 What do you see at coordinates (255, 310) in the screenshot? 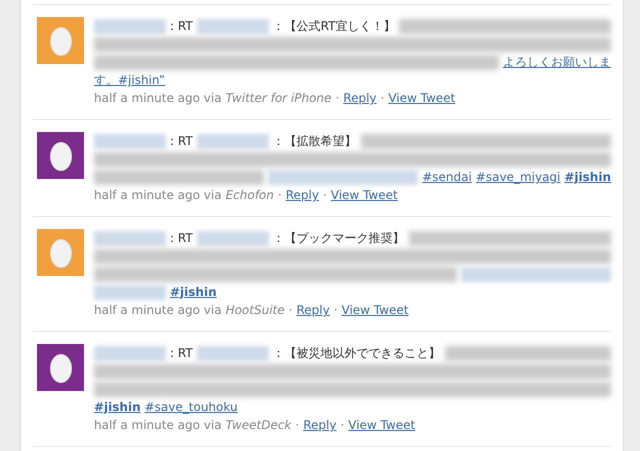
I see `client-name: HootSuite` at bounding box center [255, 310].